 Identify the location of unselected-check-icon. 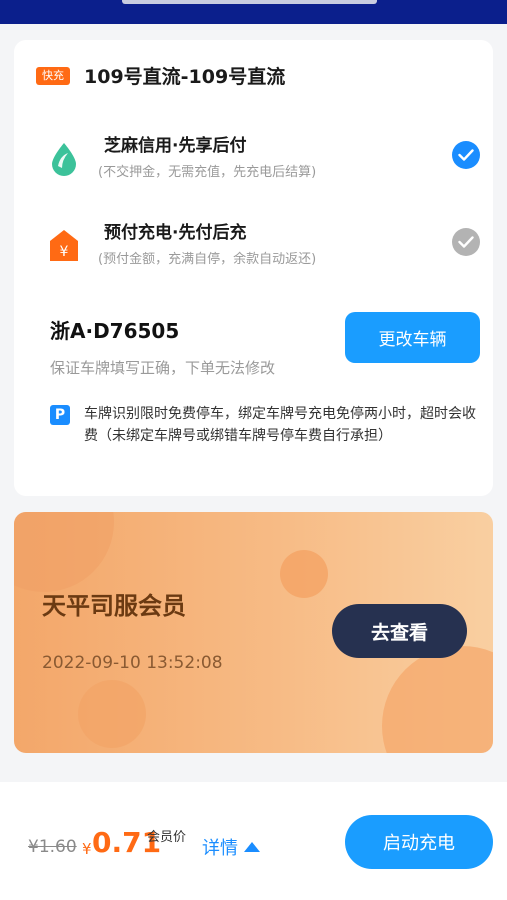
(466, 242).